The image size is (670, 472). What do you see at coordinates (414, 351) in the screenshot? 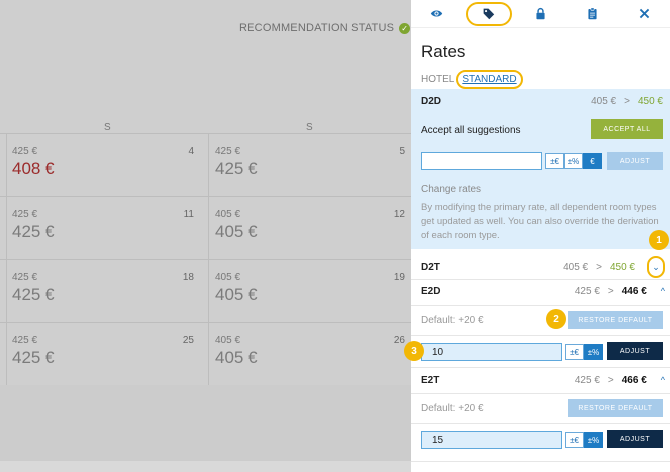
I see `step-badge-3: 3` at bounding box center [414, 351].